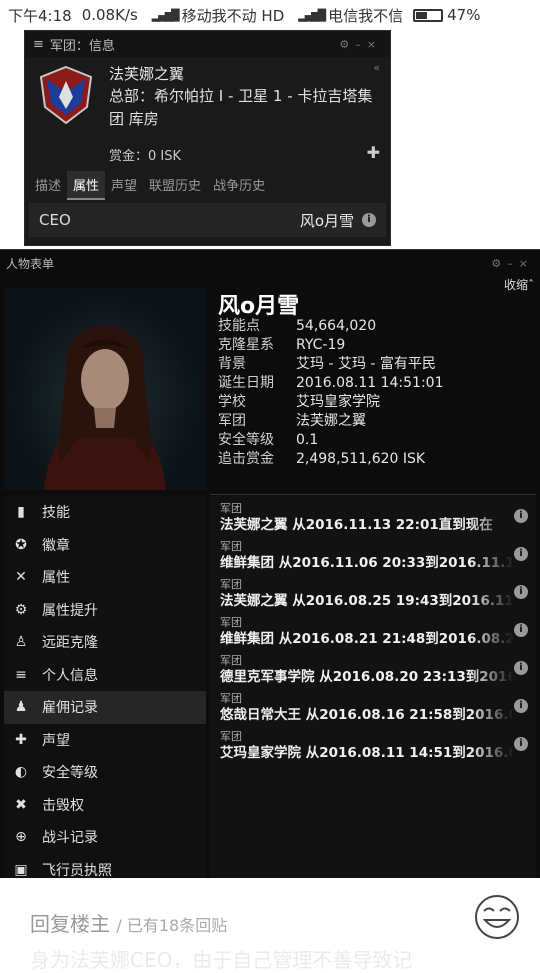 This screenshot has width=540, height=973. Describe the element at coordinates (21, 772) in the screenshot. I see `security-icon: ◐` at that location.